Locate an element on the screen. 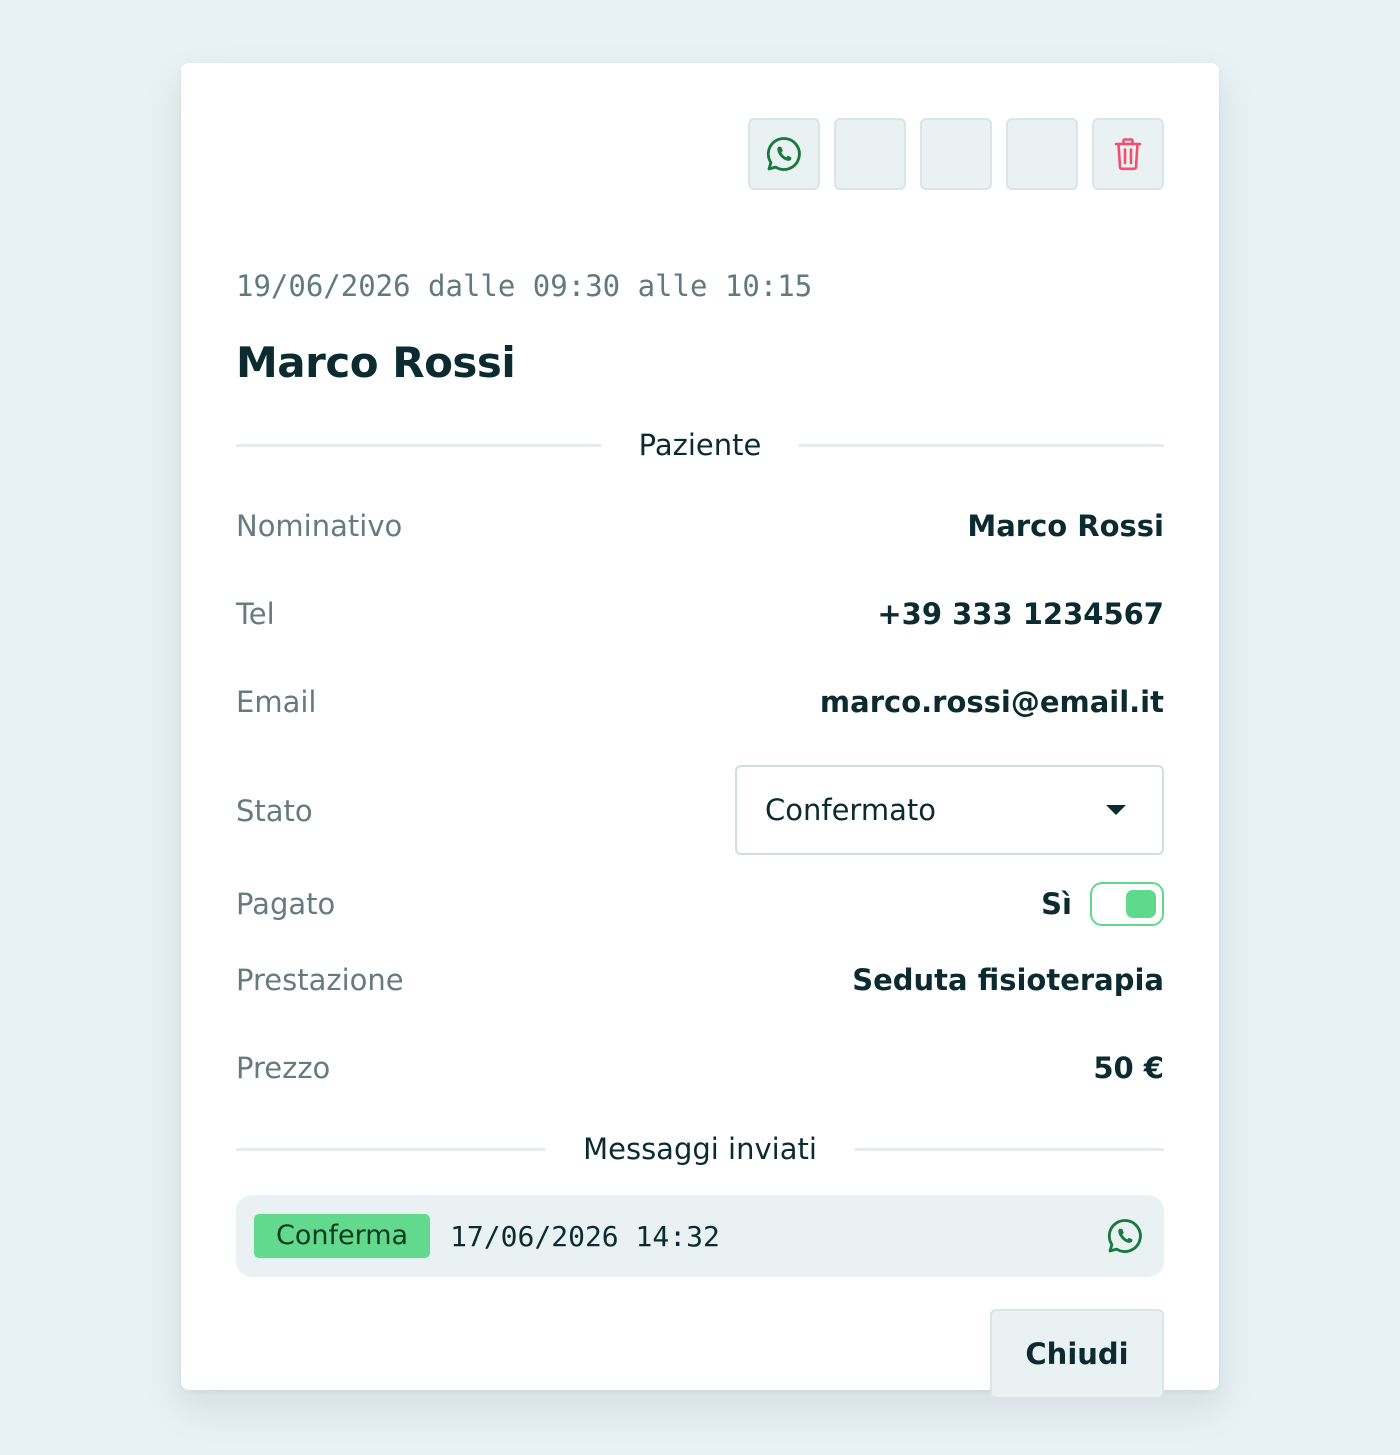 Image resolution: width=1400 pixels, height=1455 pixels. phone-value: +39 333 1234567 is located at coordinates (1020, 614).